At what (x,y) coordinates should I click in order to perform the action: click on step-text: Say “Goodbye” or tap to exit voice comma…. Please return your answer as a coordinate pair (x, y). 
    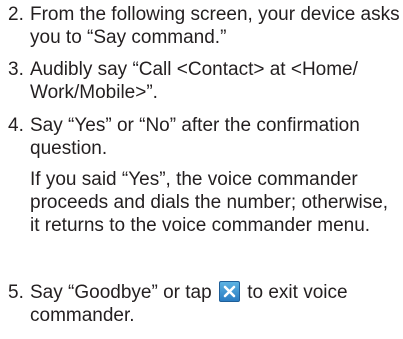
    Looking at the image, I should click on (215, 304).